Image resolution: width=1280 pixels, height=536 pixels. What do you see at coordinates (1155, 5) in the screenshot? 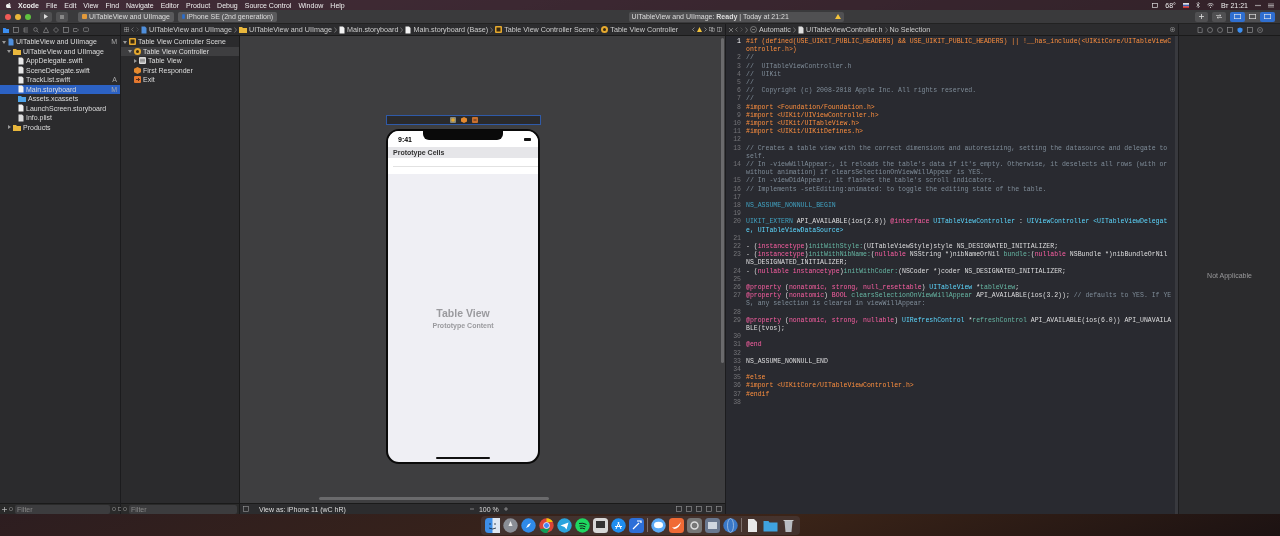
I see `display-icon` at bounding box center [1155, 5].